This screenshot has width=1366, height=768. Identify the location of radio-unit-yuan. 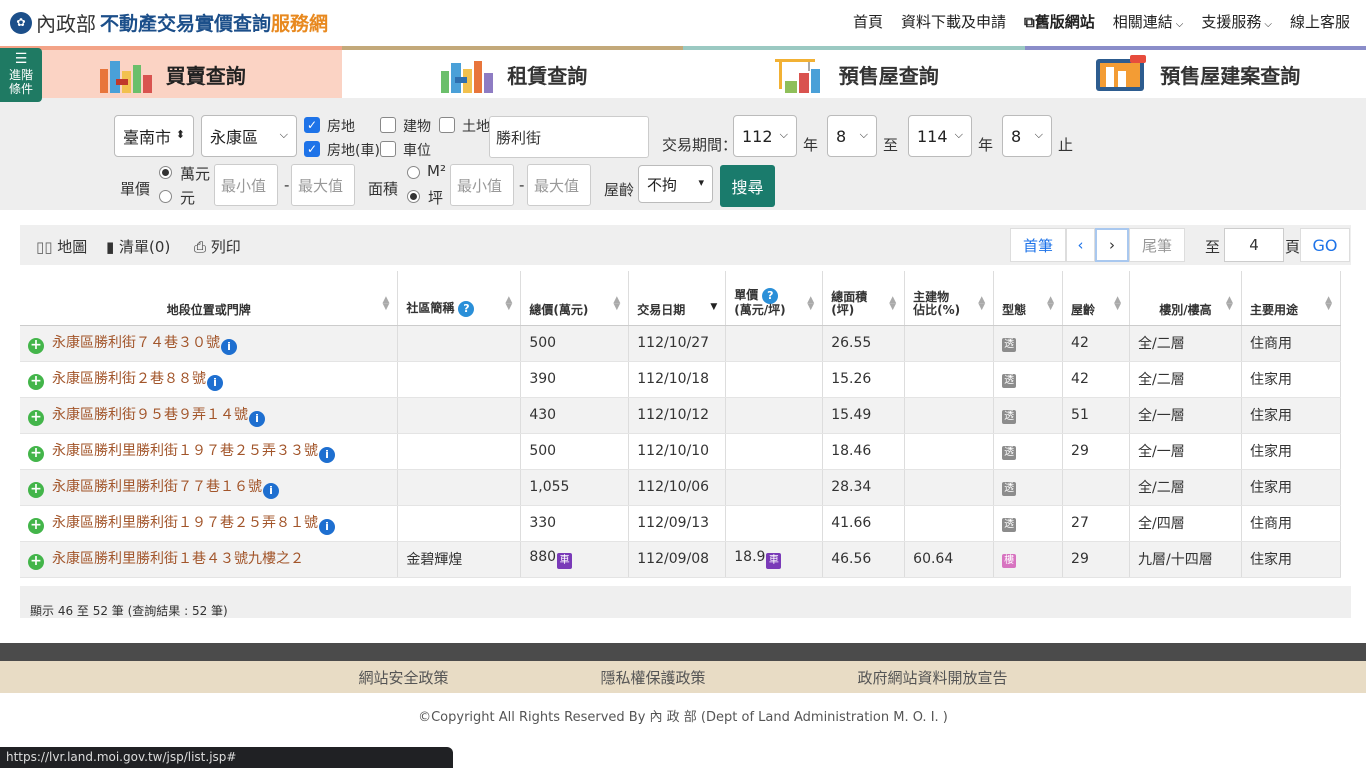
(165, 196).